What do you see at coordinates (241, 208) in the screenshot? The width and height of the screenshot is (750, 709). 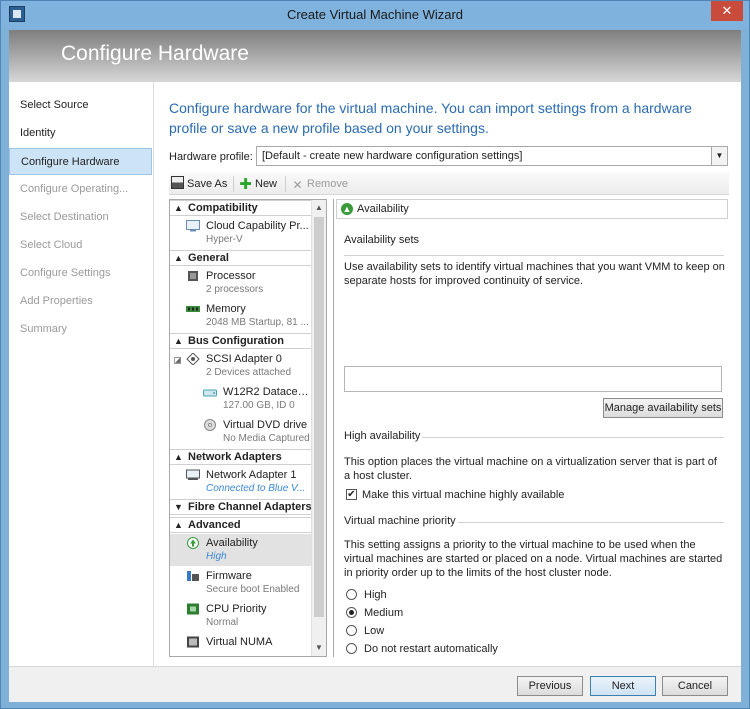 I see `category-compatibility: ▲ Compatibility` at bounding box center [241, 208].